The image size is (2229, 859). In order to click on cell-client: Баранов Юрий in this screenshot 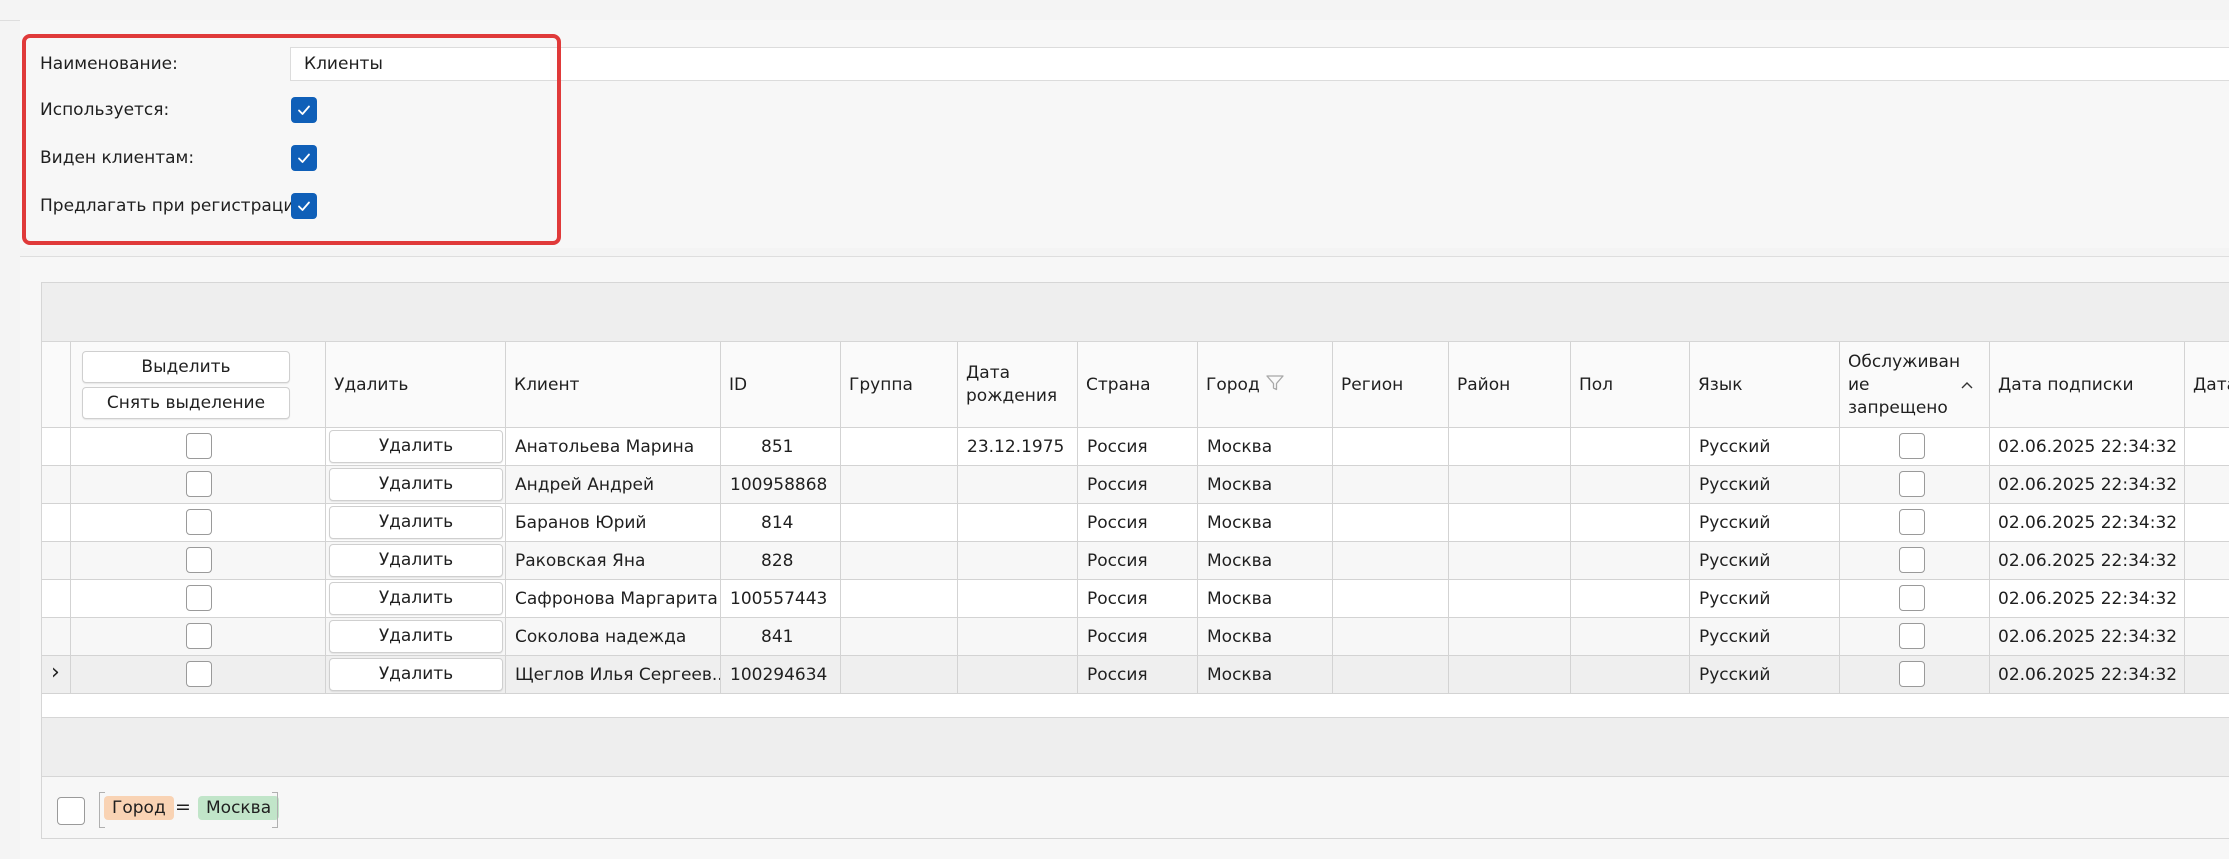, I will do `click(613, 523)`.